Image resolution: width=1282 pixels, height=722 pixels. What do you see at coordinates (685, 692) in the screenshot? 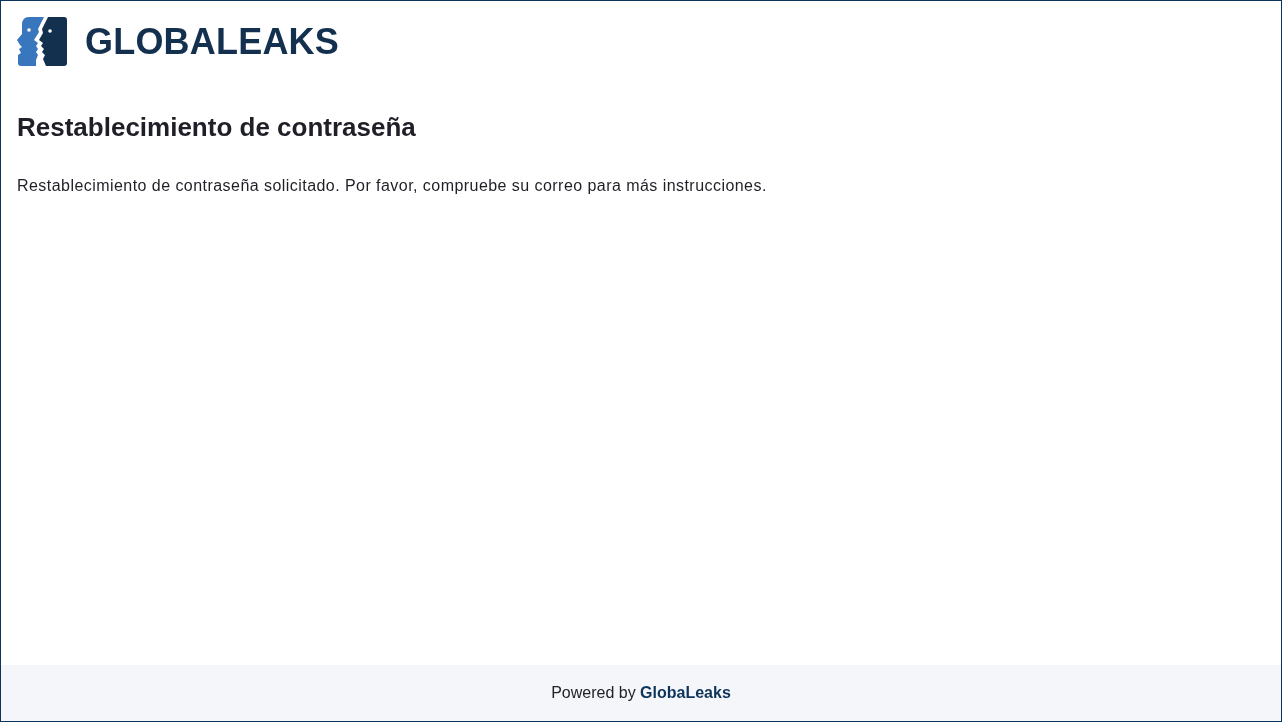
I see `globaleaks-link: GlobaLeaks` at bounding box center [685, 692].